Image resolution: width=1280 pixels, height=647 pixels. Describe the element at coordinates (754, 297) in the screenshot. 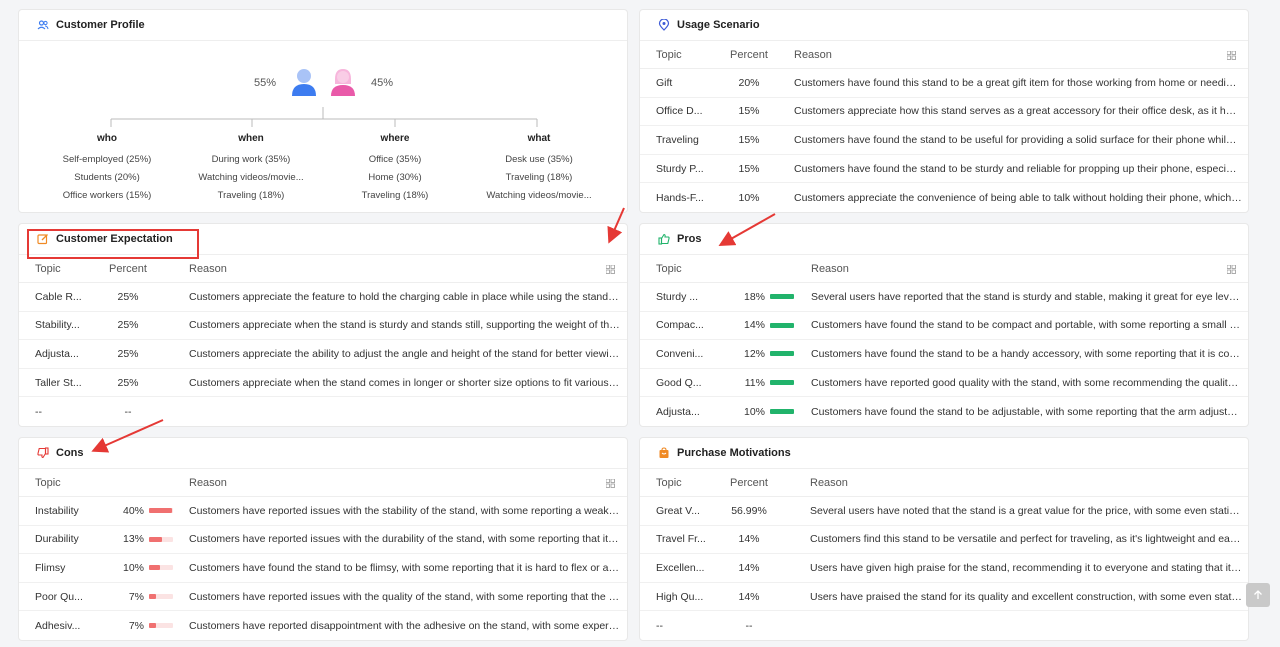

I see `row-percent-cell: 18%` at that location.